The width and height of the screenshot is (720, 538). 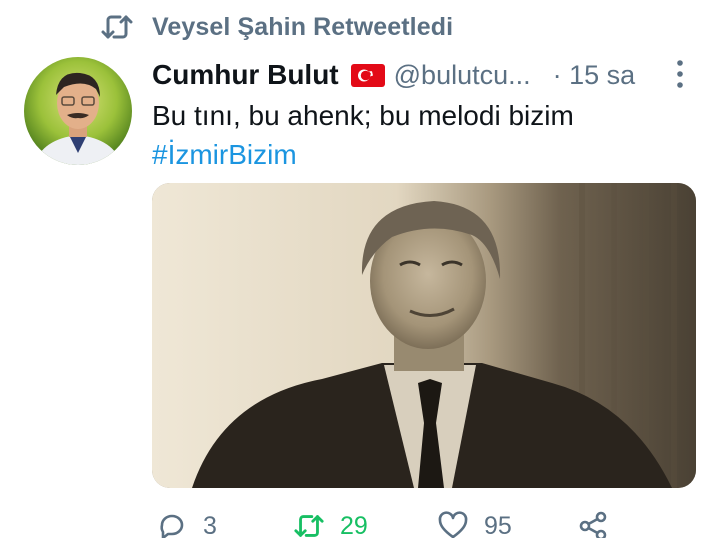 I want to click on avatar-image, so click(x=78, y=111).